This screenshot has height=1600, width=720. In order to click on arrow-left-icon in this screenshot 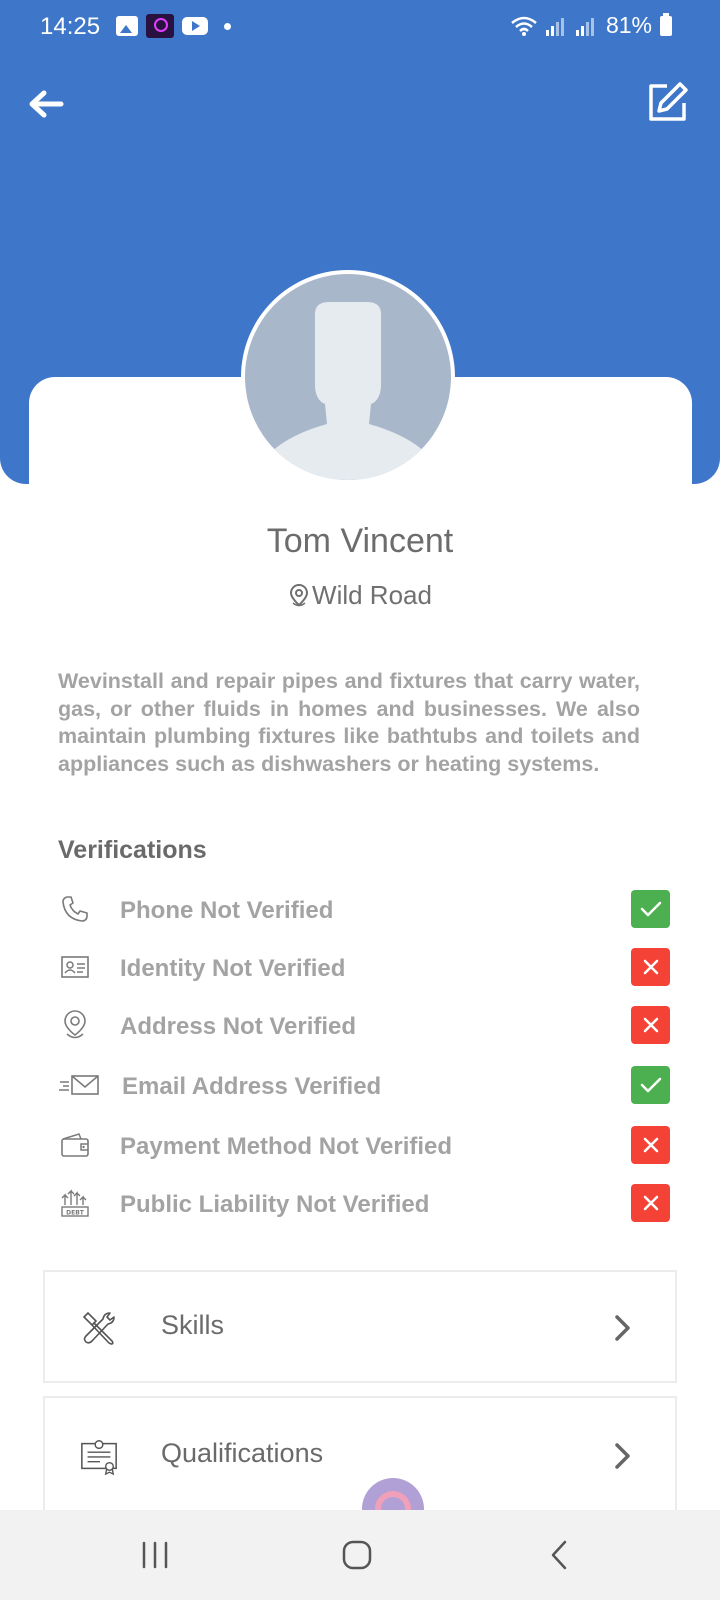, I will do `click(46, 104)`.